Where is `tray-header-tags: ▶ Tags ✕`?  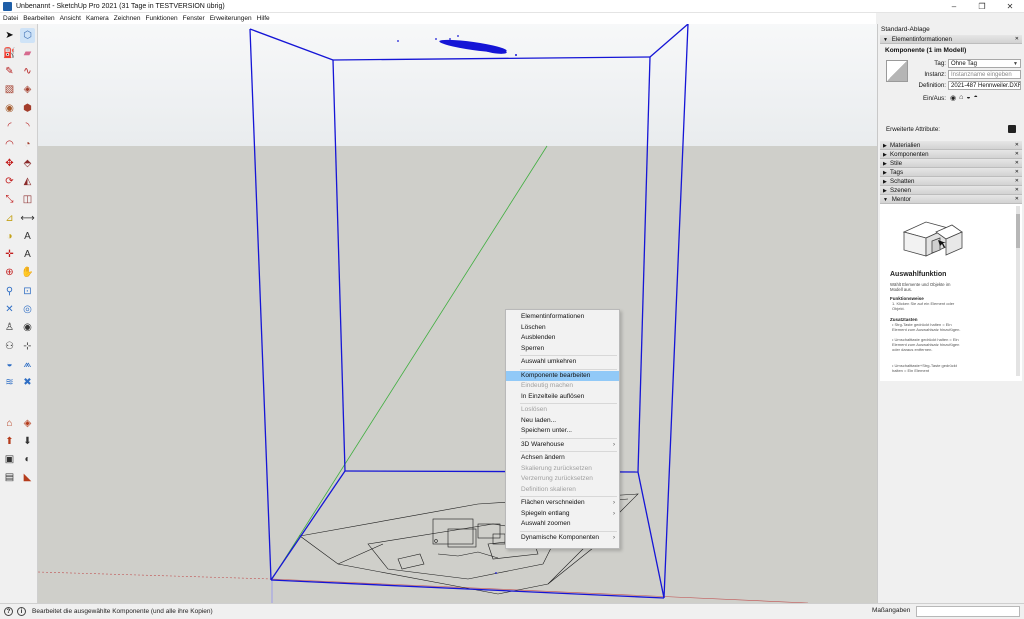 tray-header-tags: ▶ Tags ✕ is located at coordinates (951, 172).